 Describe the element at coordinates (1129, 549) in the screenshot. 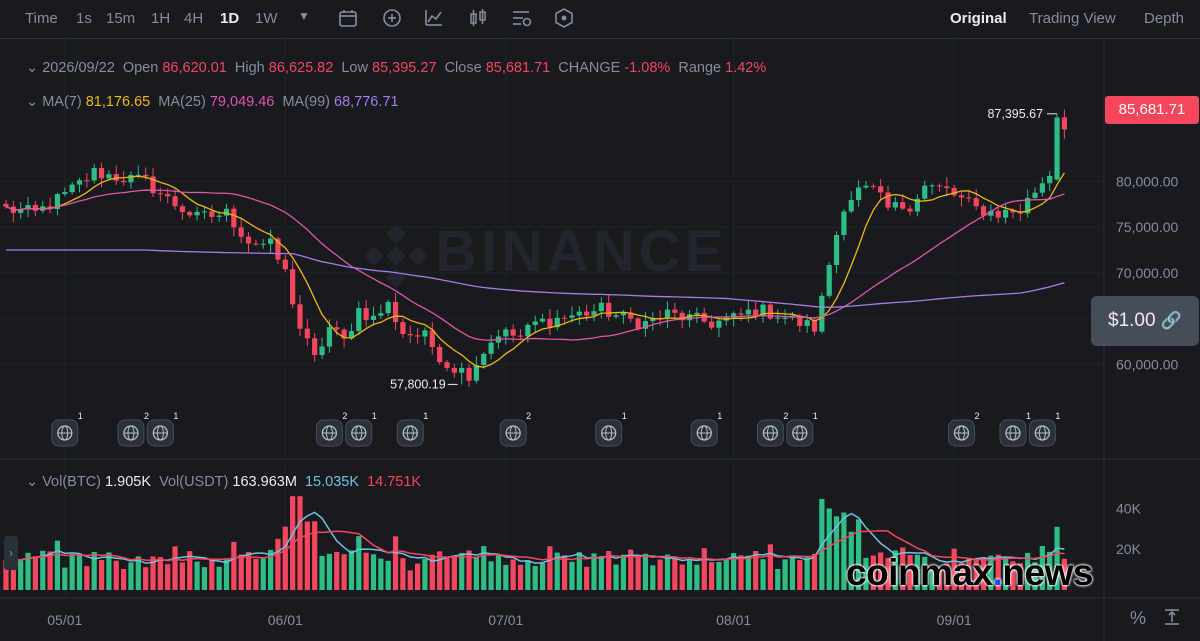

I see `volume-tick-label: 20K` at that location.